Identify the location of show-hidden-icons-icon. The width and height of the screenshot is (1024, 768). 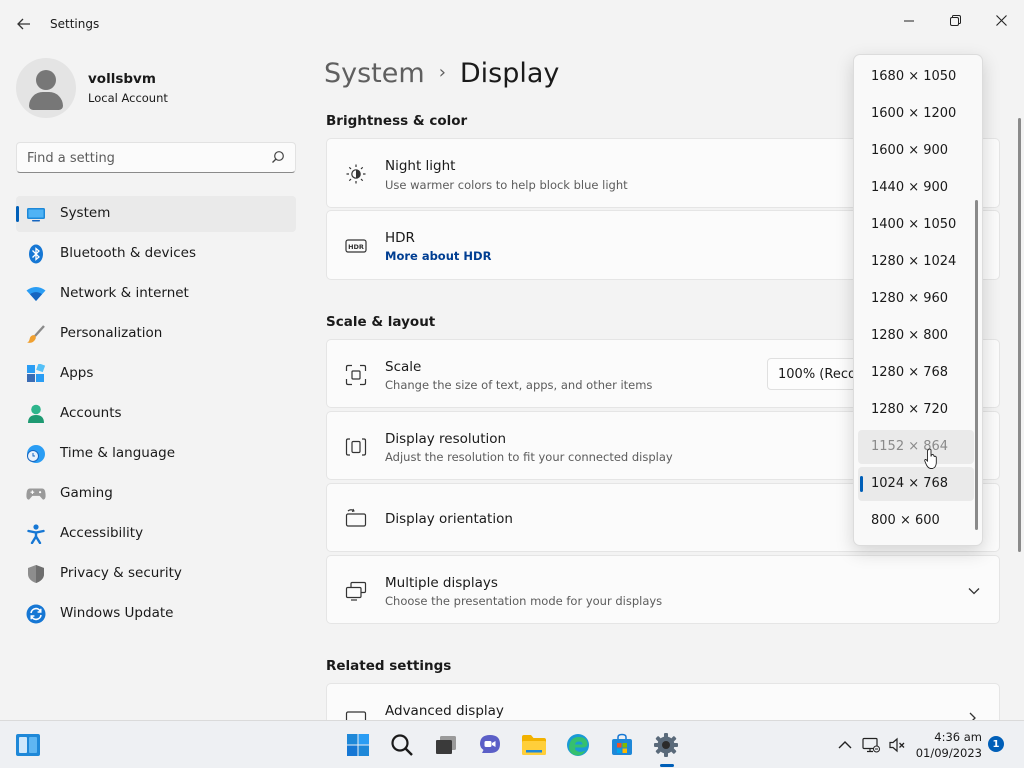
(845, 745).